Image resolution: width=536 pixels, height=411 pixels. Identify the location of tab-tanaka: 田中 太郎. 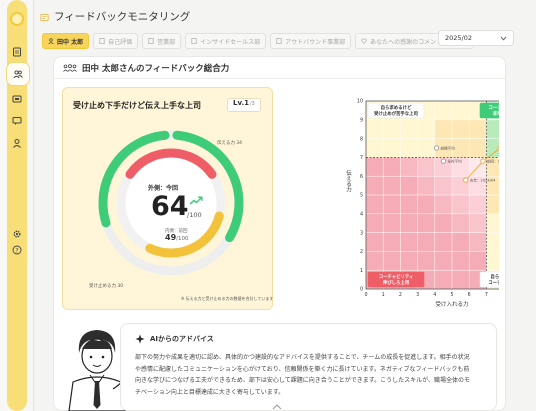
(66, 41).